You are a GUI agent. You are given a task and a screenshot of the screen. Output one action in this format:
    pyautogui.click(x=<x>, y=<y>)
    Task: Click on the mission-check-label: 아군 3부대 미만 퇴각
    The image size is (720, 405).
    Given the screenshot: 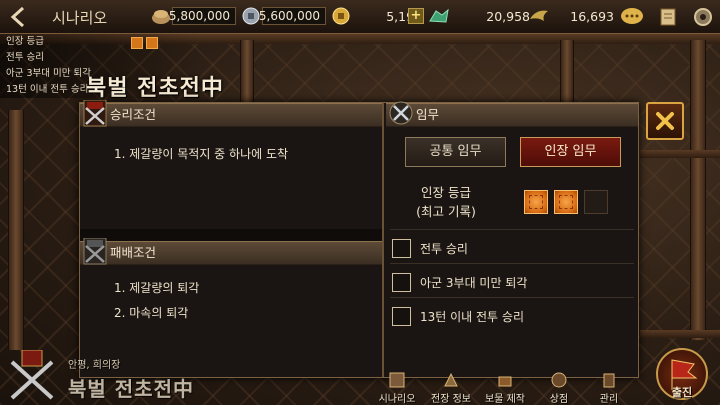 What is the action you would take?
    pyautogui.click(x=474, y=282)
    